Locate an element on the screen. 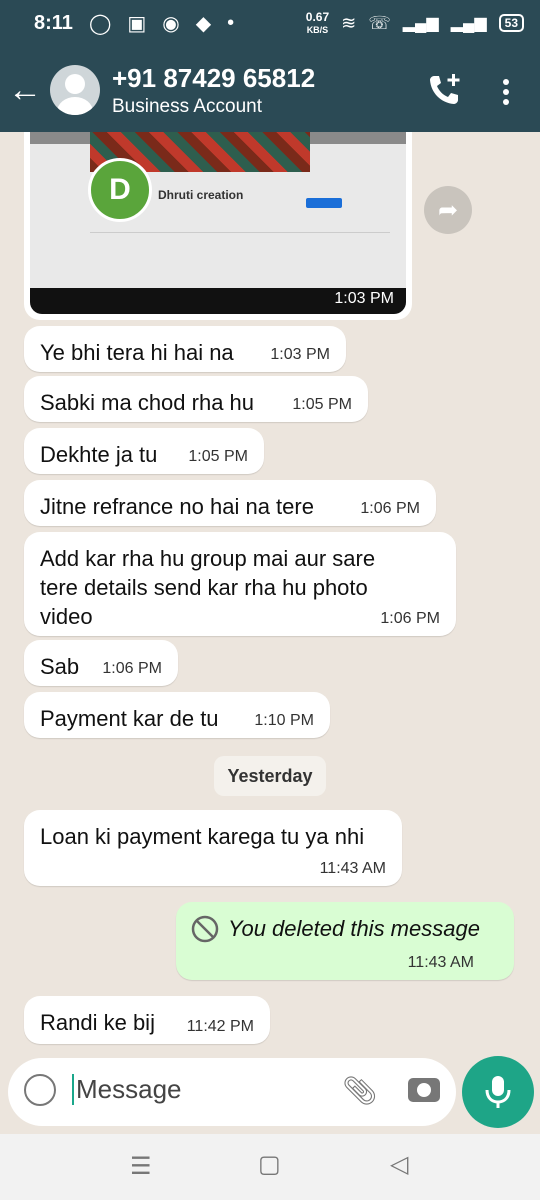  notification-icons: ◯ ▣ ◉ ◆ • is located at coordinates (161, 23).